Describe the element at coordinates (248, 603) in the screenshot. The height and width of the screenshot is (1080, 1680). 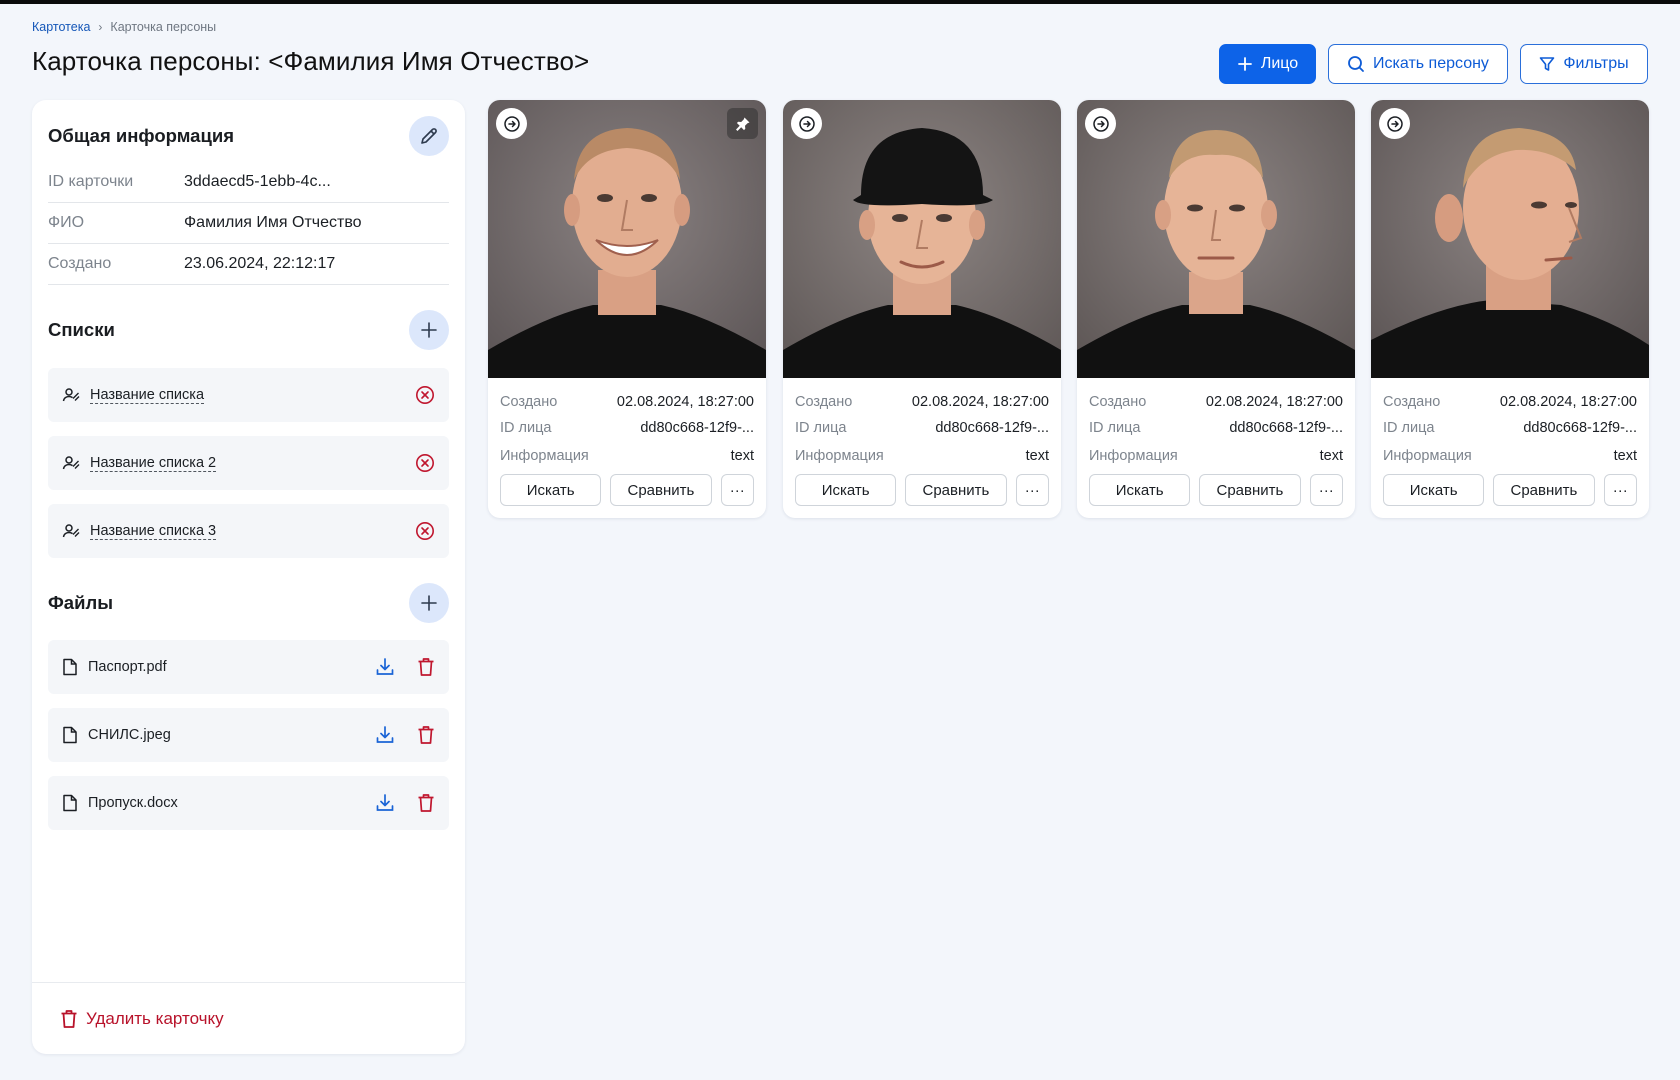
I see `files-header: Файлы` at that location.